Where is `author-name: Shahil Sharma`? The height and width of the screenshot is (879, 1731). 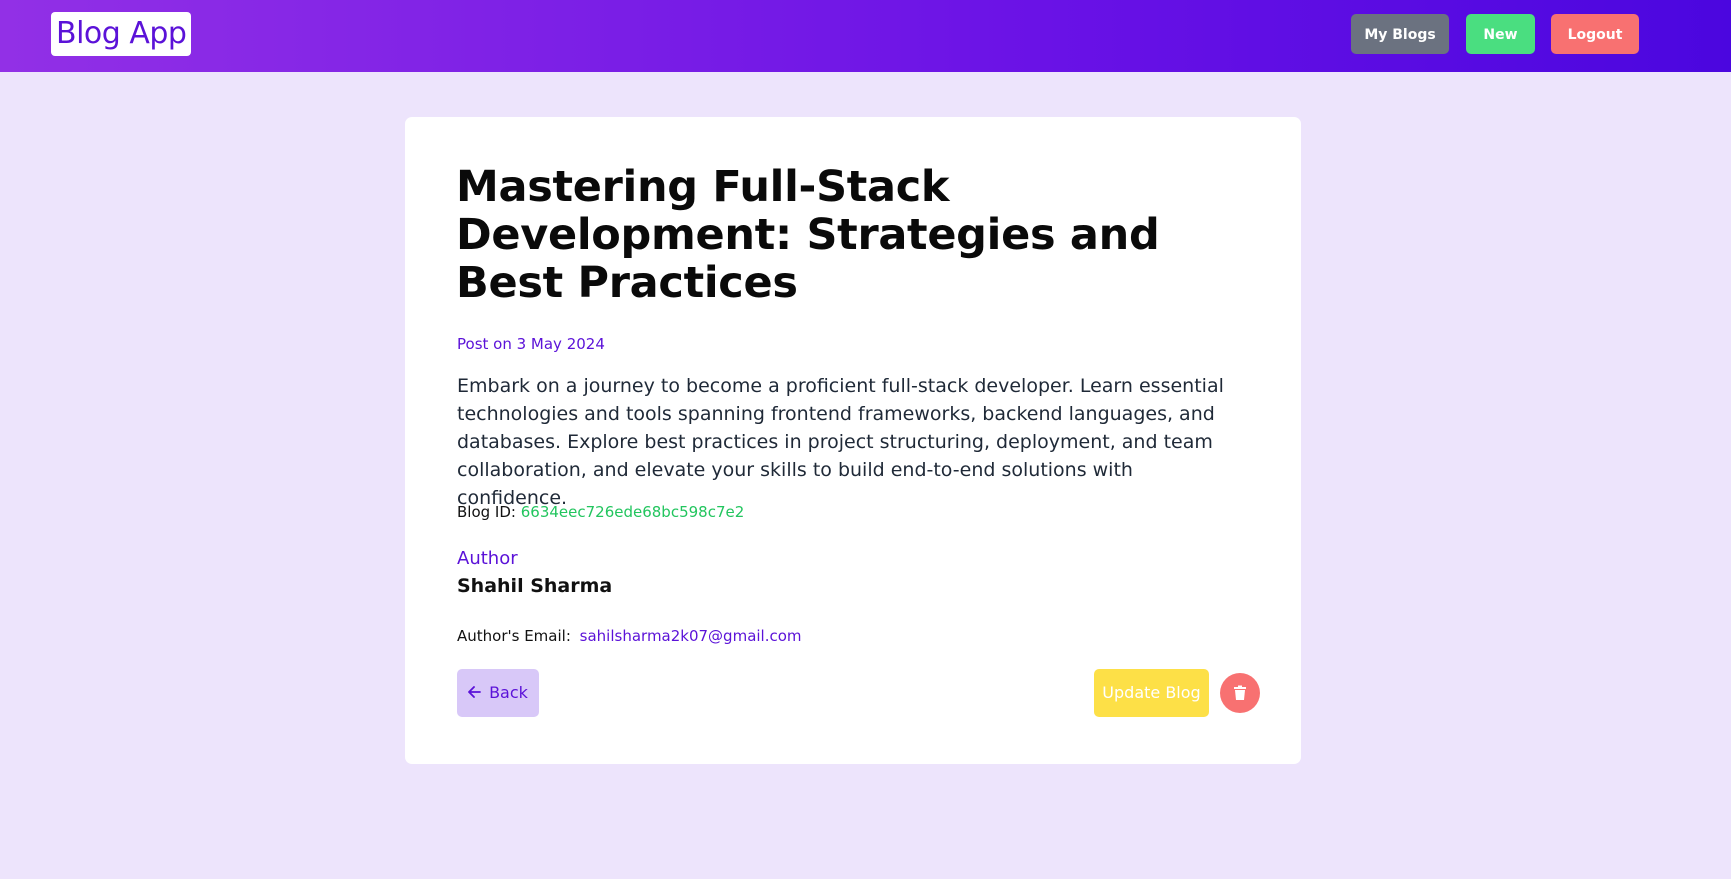
author-name: Shahil Sharma is located at coordinates (535, 586).